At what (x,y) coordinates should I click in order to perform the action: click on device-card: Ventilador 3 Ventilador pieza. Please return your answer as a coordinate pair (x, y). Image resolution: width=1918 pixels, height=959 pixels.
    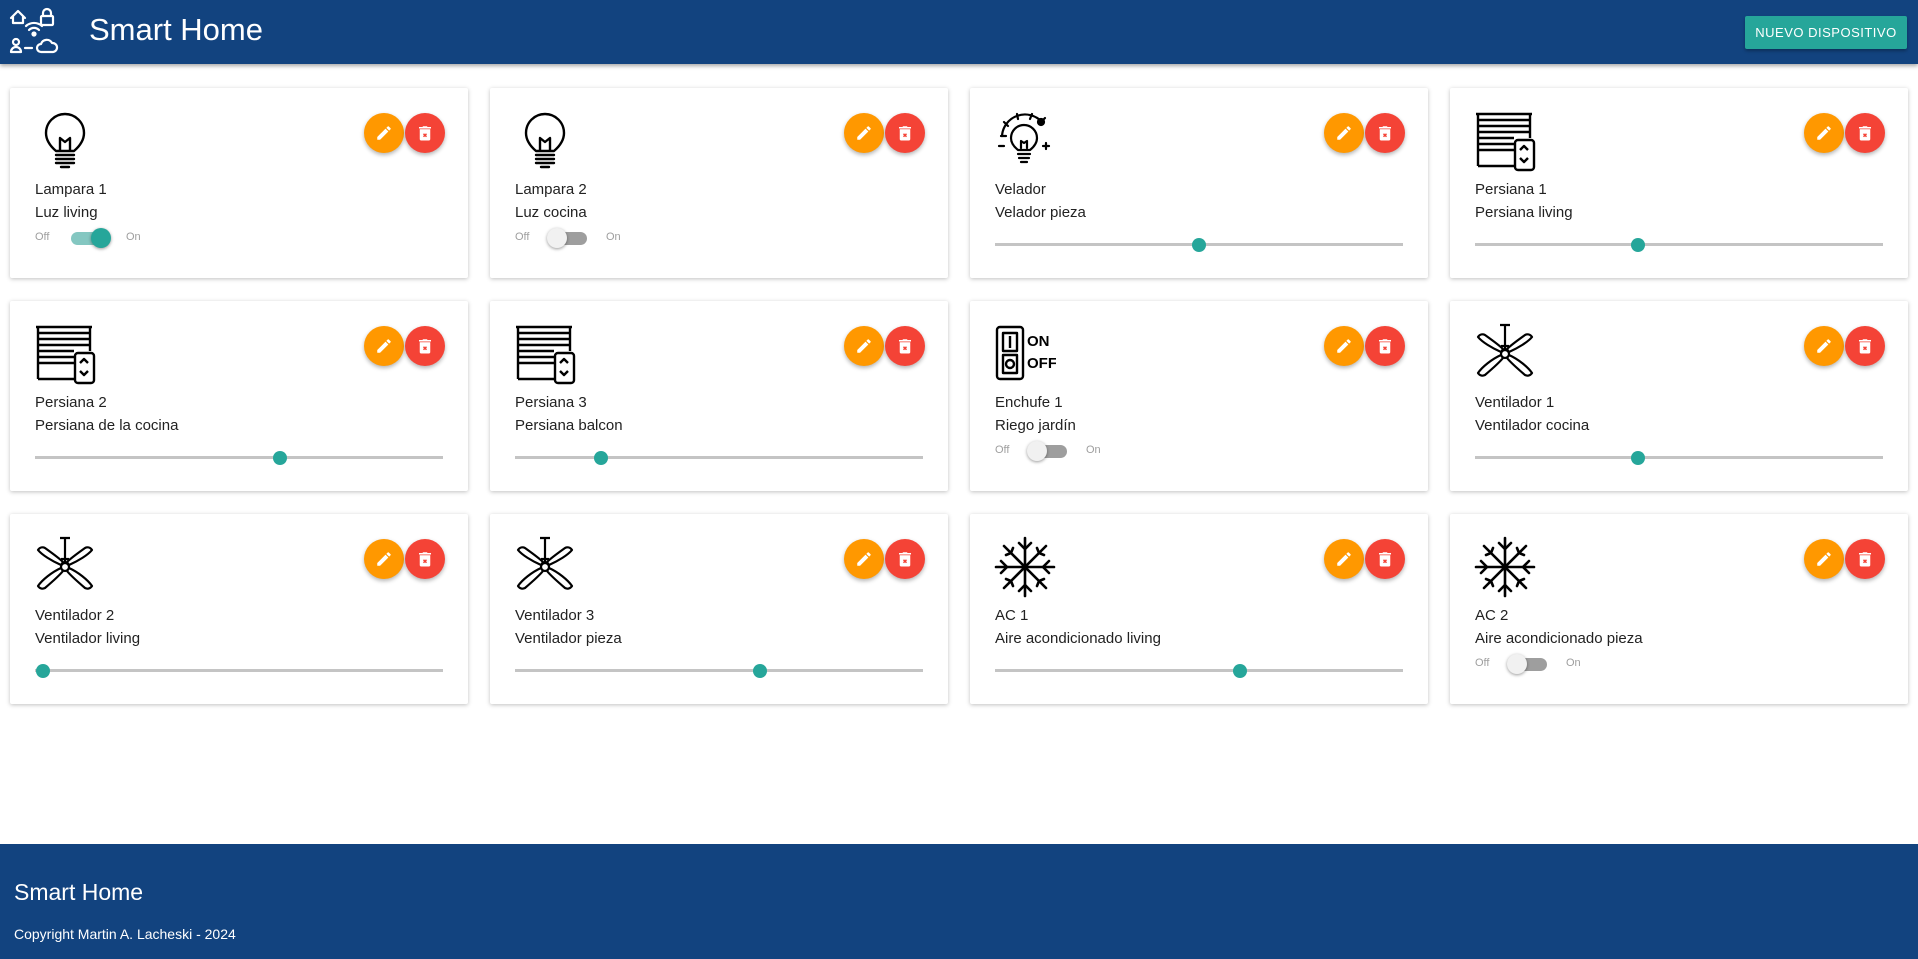
    Looking at the image, I should click on (719, 609).